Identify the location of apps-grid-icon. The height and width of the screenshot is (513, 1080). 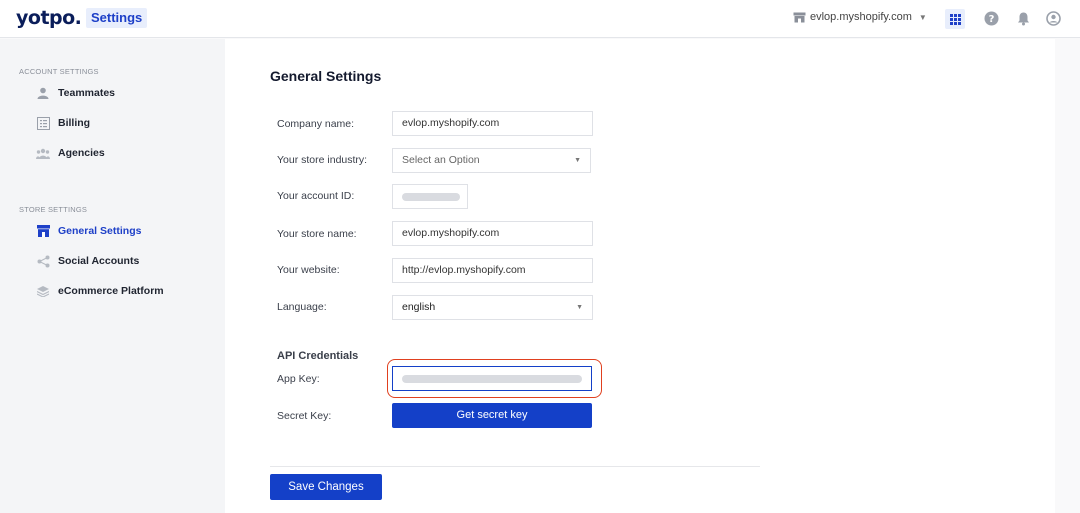
(955, 19).